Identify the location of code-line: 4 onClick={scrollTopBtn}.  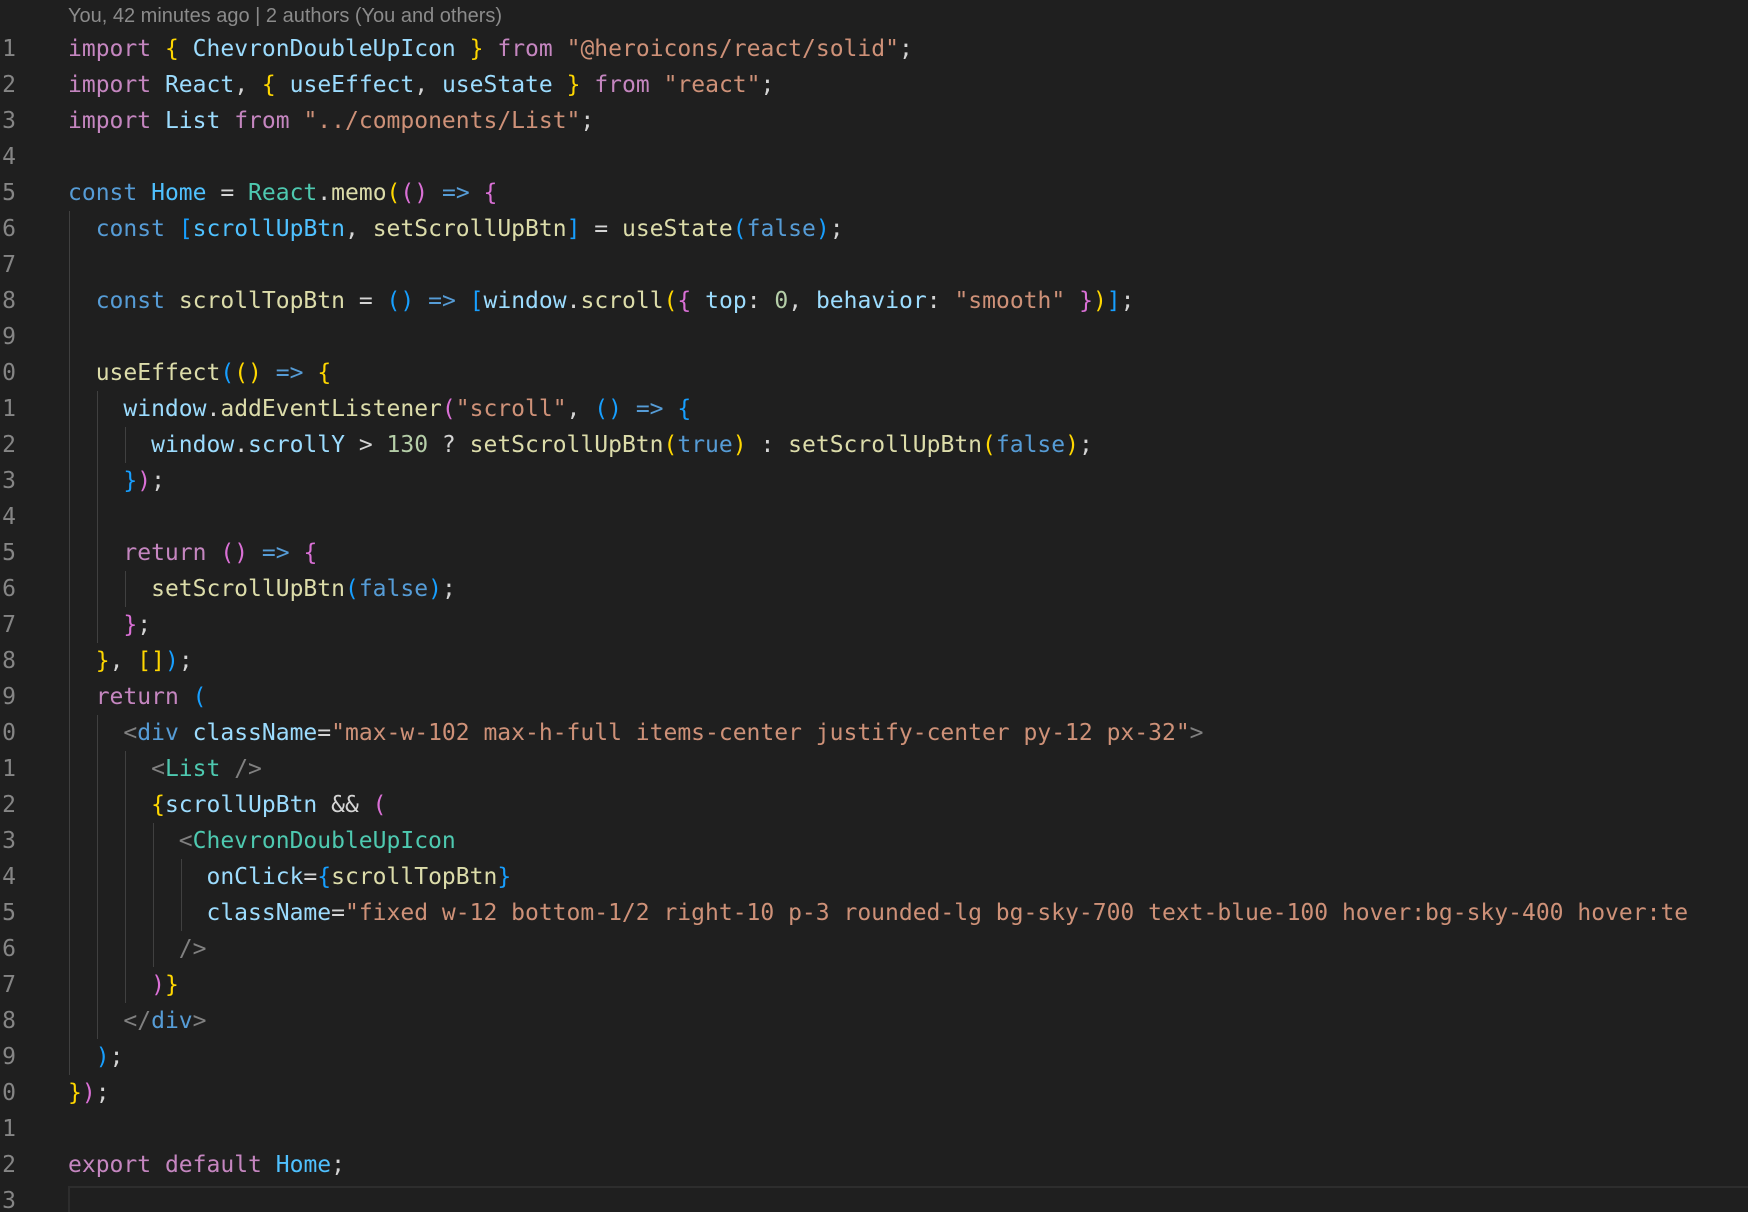
(874, 877).